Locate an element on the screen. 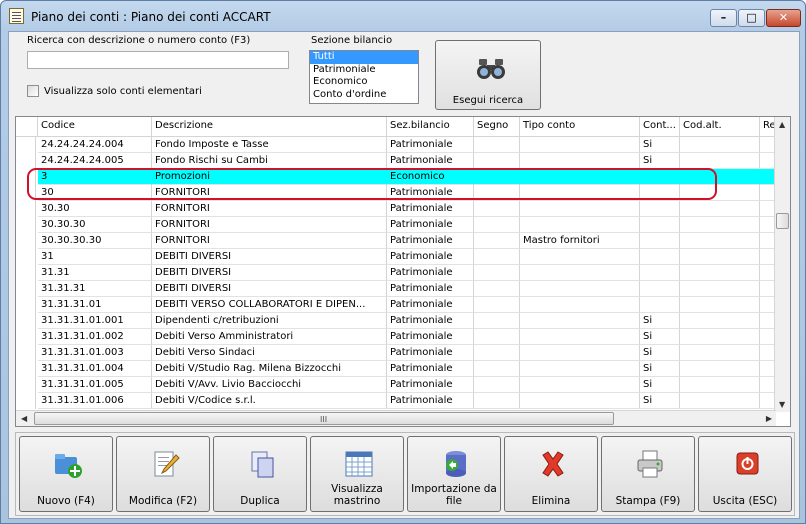 Image resolution: width=806 pixels, height=524 pixels. cell-codice: 30 is located at coordinates (95, 193).